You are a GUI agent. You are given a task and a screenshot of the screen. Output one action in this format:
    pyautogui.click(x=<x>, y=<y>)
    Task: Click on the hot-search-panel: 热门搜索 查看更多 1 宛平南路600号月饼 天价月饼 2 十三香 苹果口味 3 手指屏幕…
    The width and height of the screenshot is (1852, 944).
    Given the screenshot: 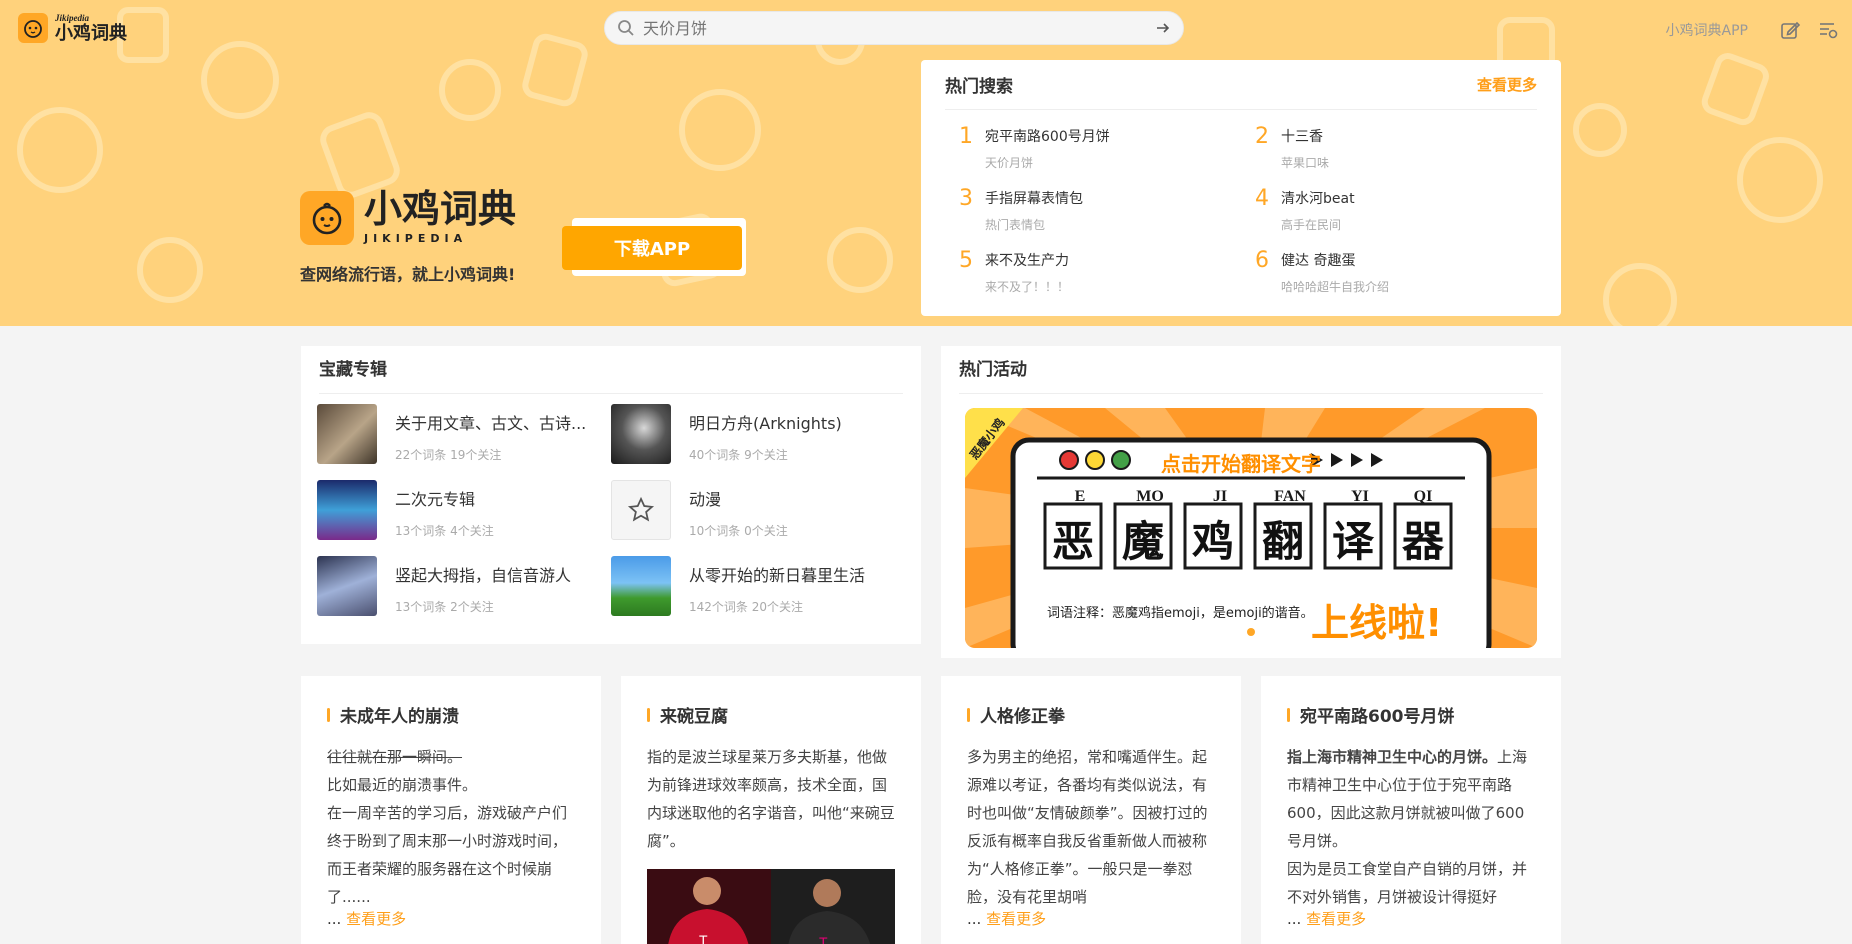 What is the action you would take?
    pyautogui.click(x=1241, y=188)
    